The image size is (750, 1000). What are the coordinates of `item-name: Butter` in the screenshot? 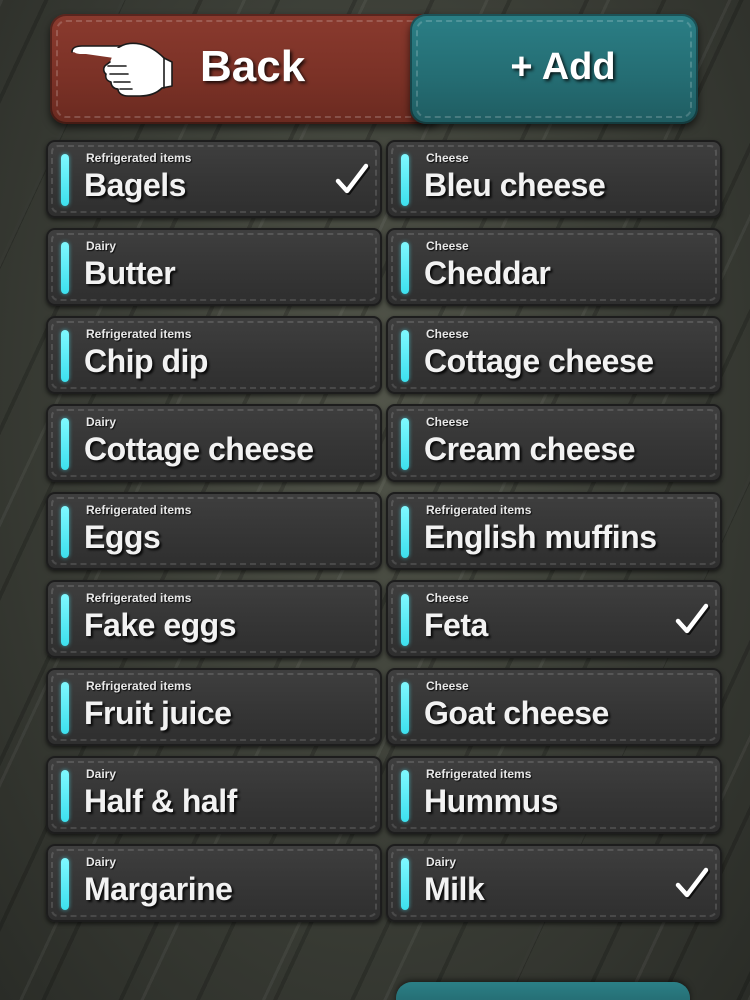 It's located at (130, 273).